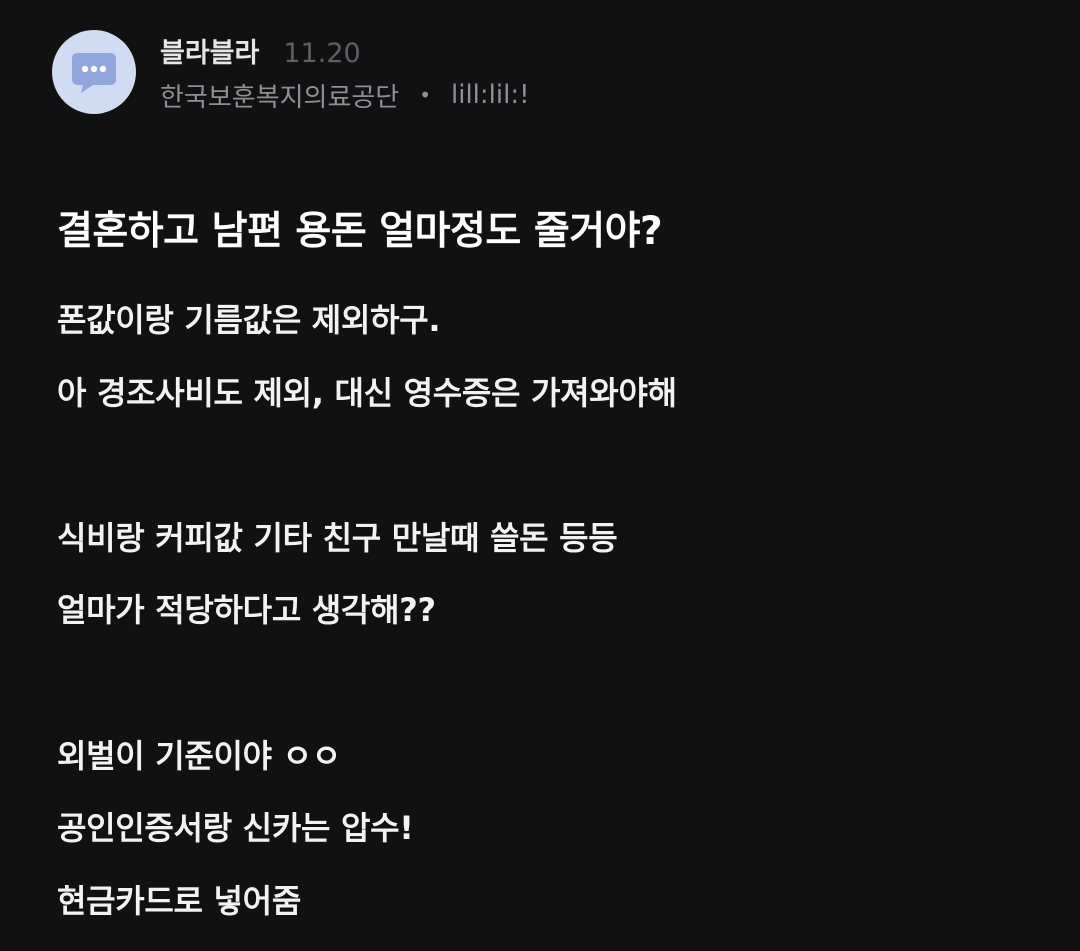 This screenshot has width=1080, height=951. I want to click on post-title: 결혼하고 남편 용돈 얼마정도 줄거야?, so click(360, 231).